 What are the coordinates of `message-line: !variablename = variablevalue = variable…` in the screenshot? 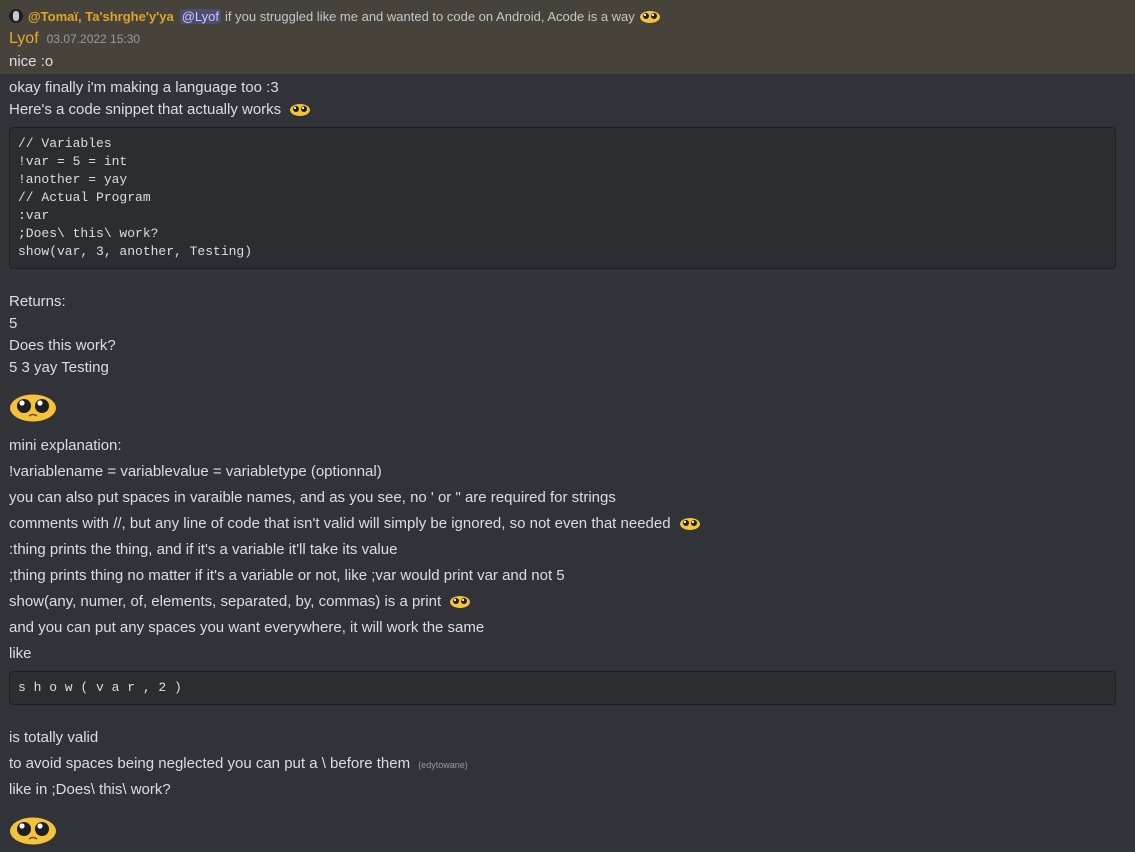 It's located at (195, 471).